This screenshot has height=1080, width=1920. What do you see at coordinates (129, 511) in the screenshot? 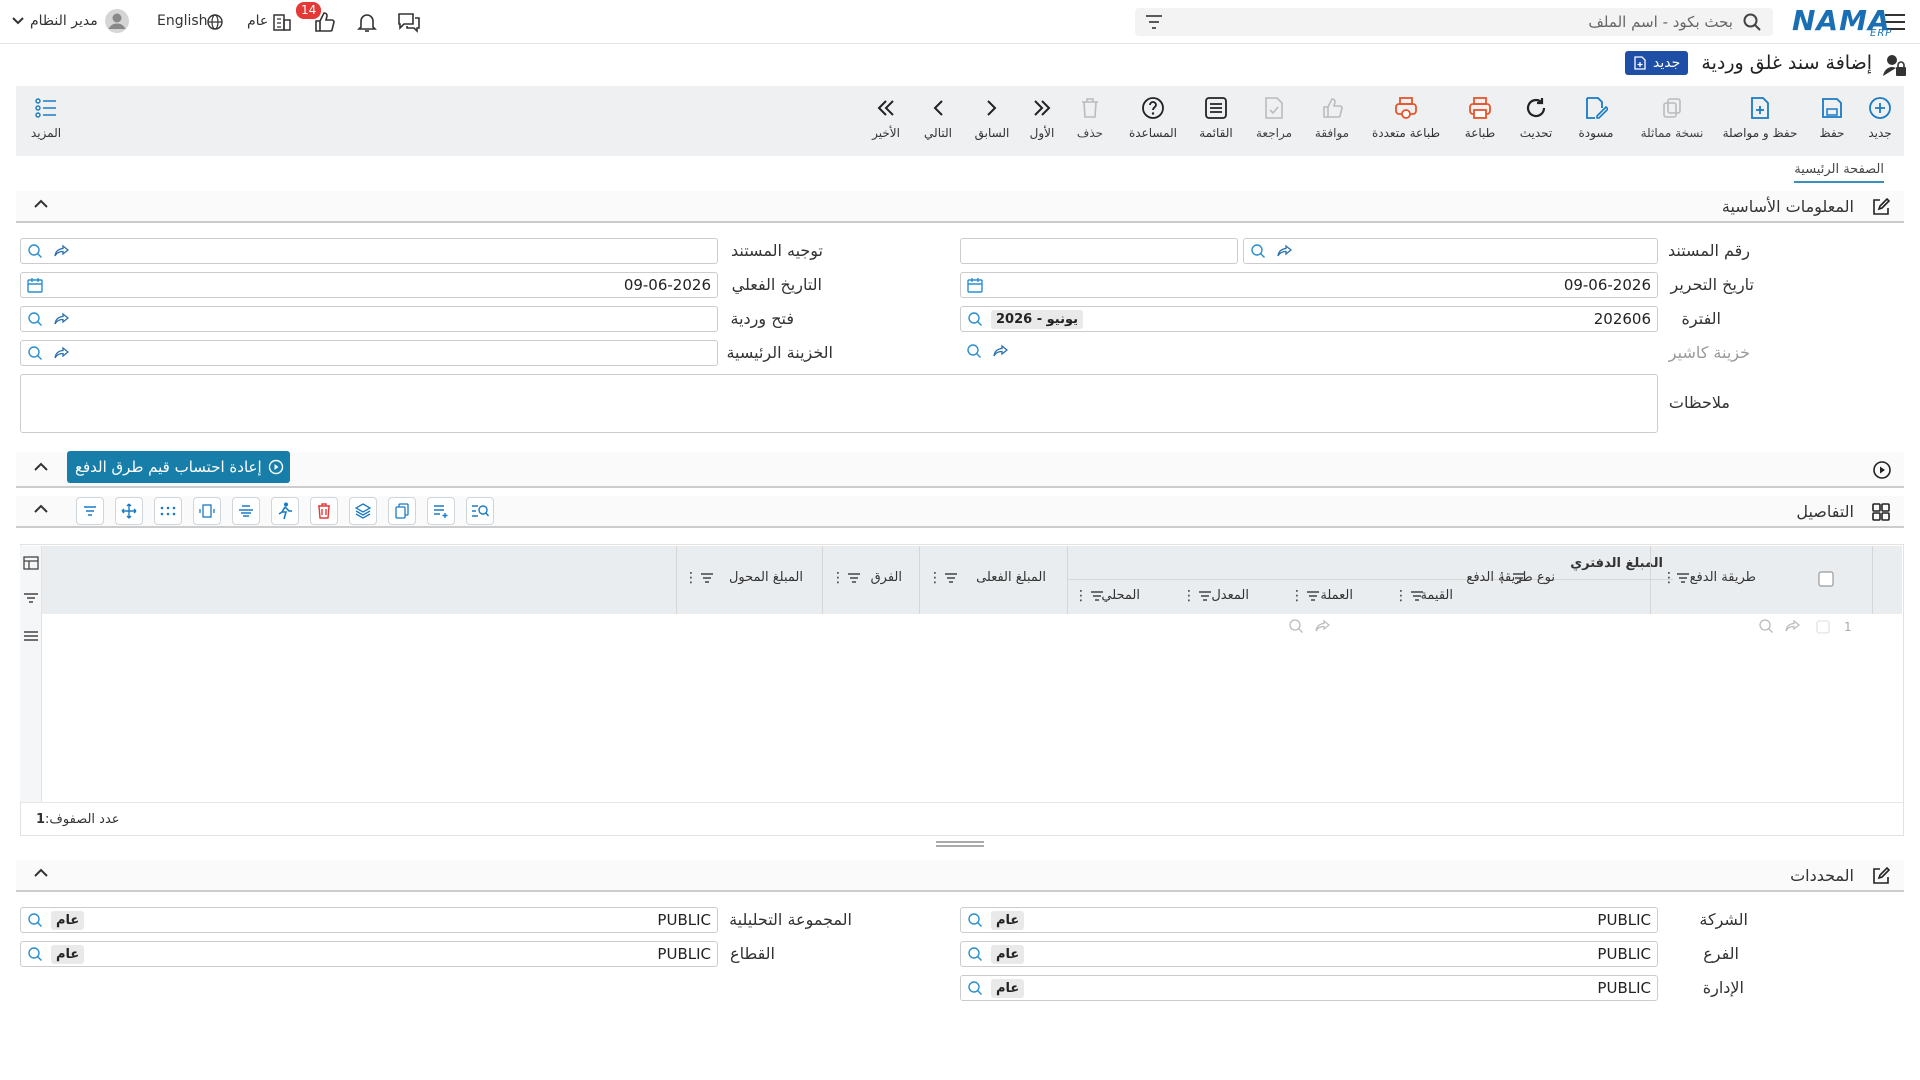
I see `move-button` at bounding box center [129, 511].